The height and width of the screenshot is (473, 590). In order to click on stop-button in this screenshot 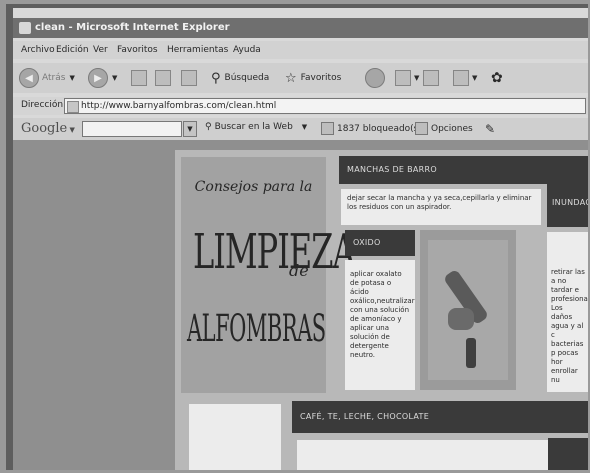, I will do `click(139, 78)`.